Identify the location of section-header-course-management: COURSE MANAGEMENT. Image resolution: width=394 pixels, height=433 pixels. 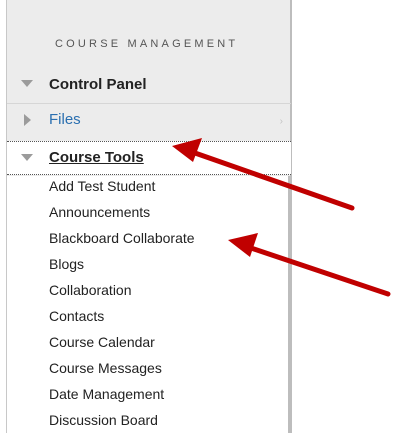
(147, 44).